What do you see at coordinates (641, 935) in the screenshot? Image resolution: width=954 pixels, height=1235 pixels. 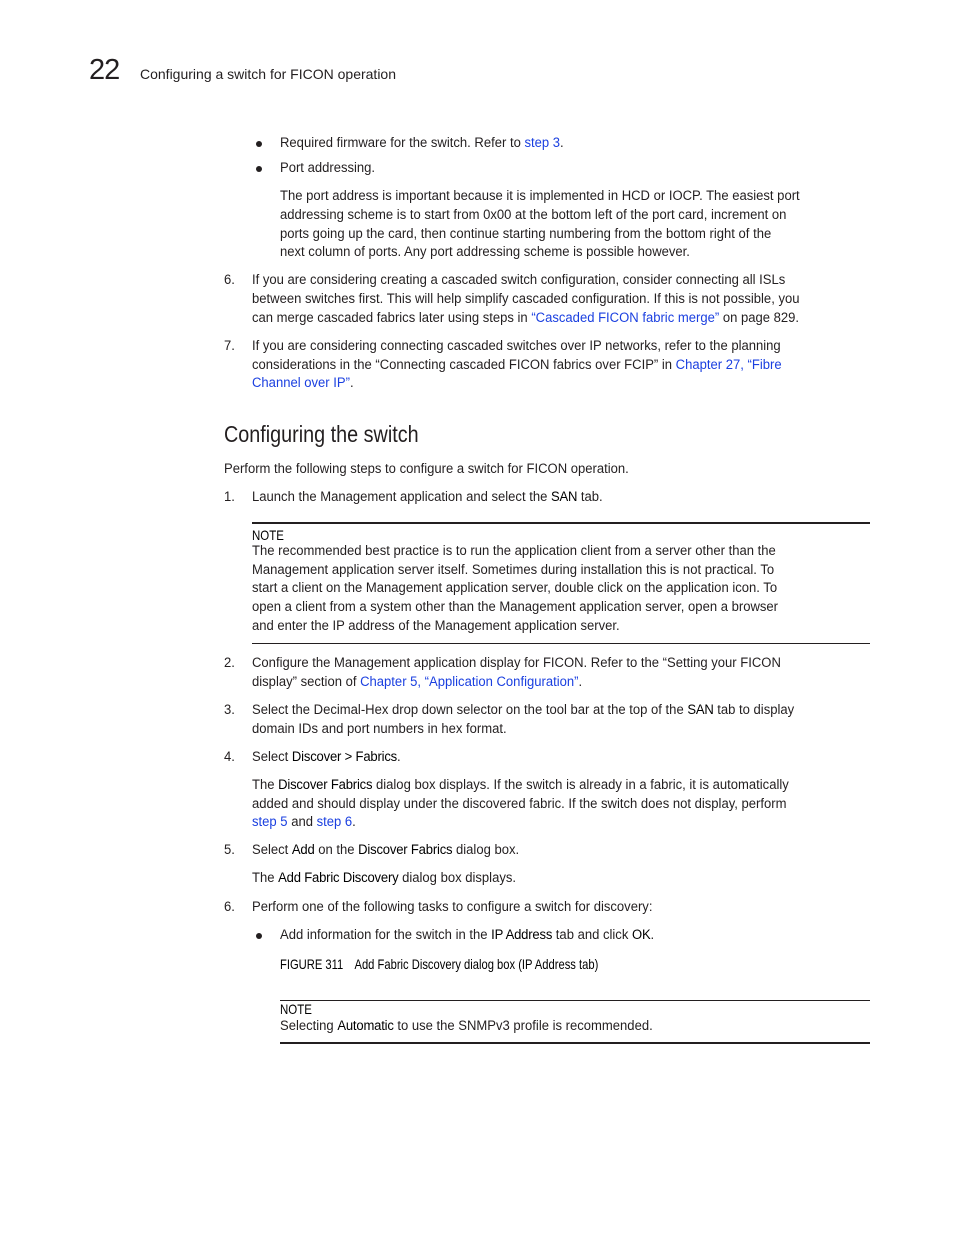 I see `ok-ref: OK` at bounding box center [641, 935].